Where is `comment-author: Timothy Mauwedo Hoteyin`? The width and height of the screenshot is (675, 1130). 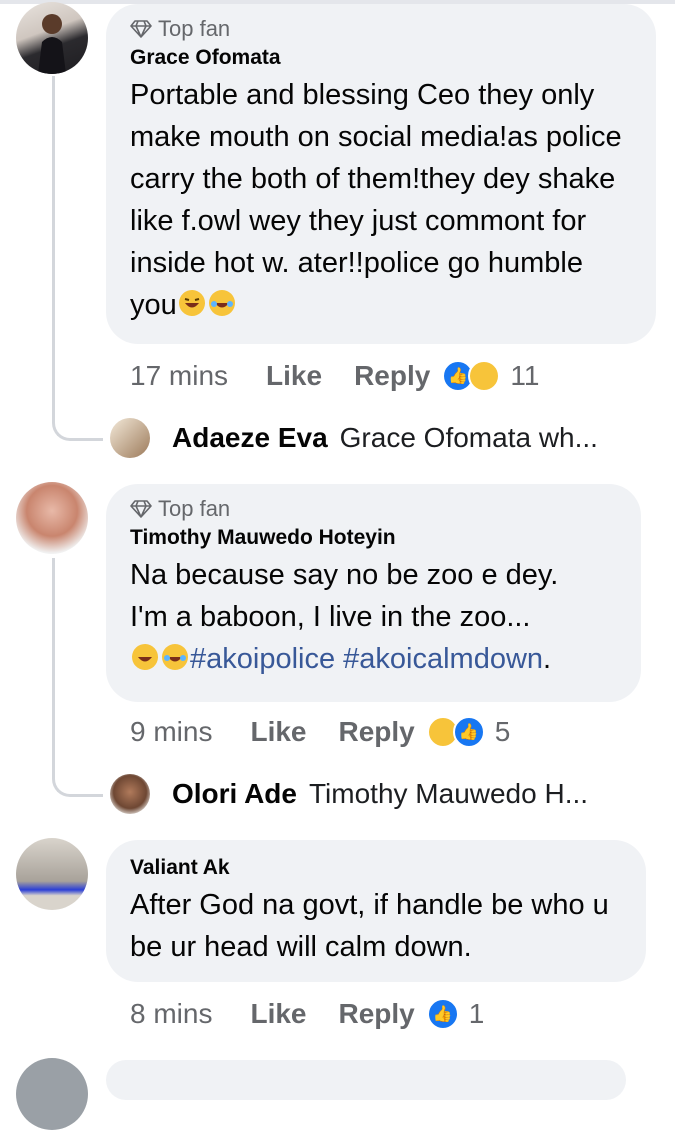 comment-author: Timothy Mauwedo Hoteyin is located at coordinates (373, 538).